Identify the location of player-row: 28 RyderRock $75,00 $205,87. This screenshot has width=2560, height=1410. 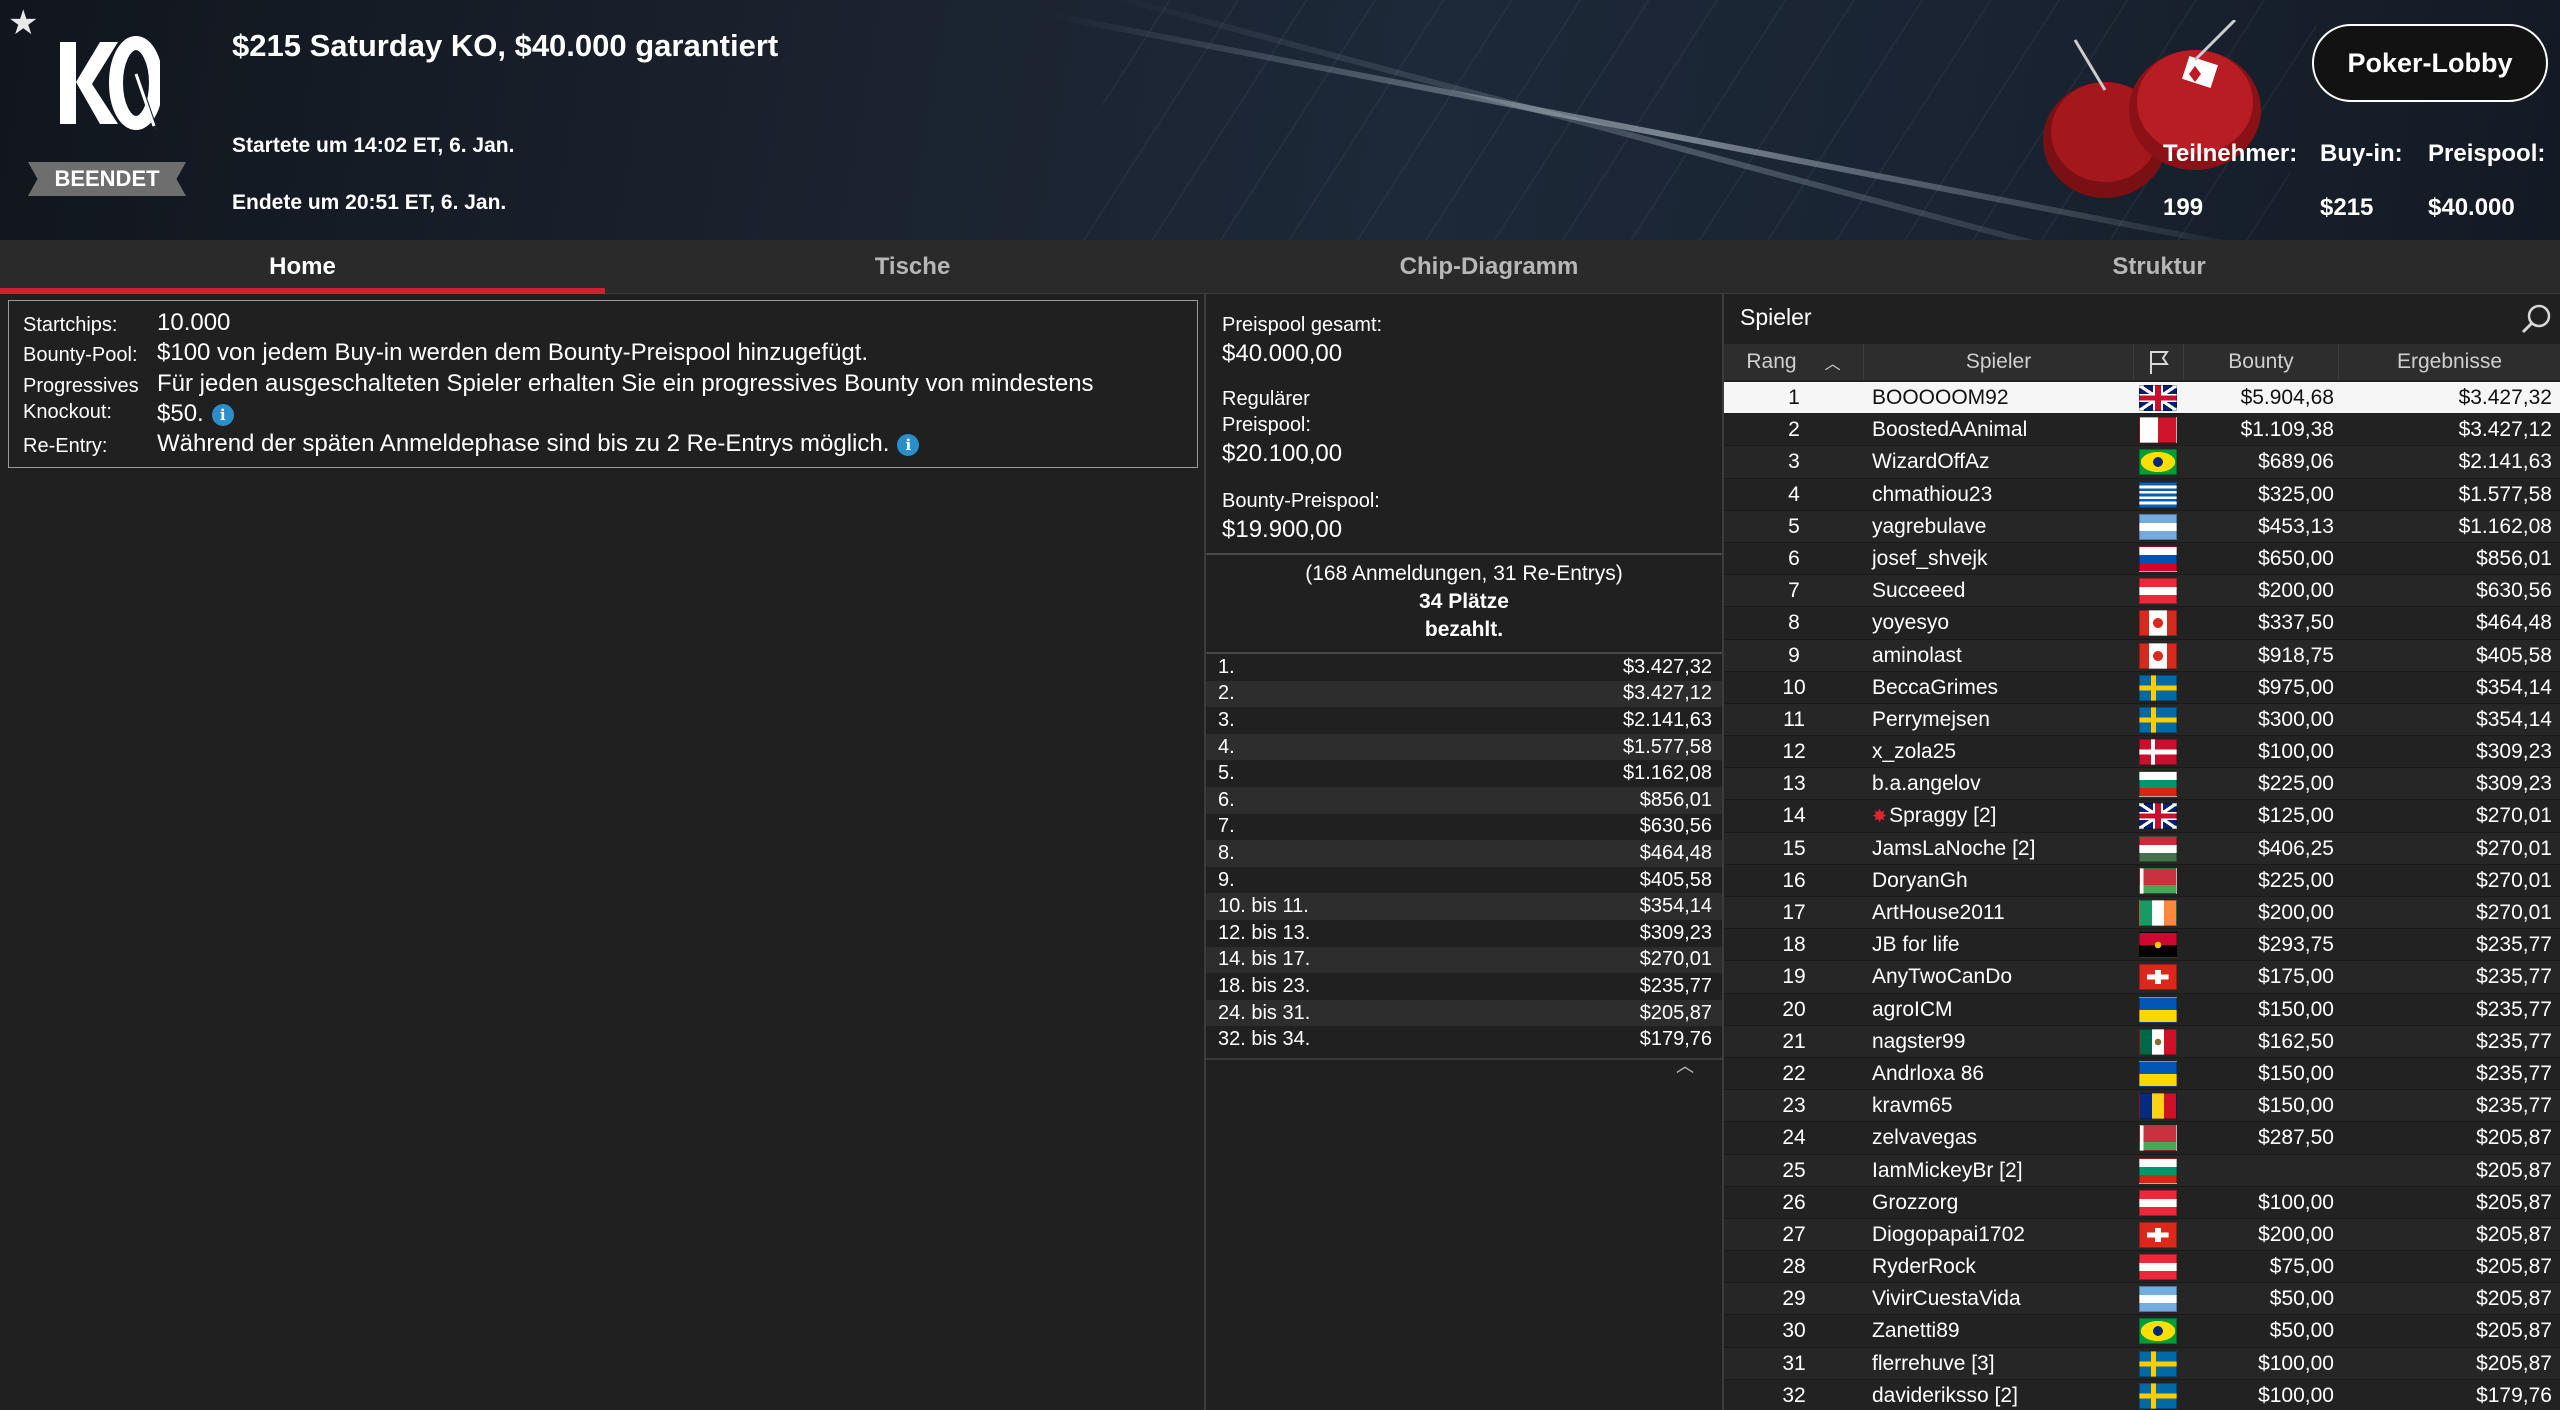
(2142, 1267).